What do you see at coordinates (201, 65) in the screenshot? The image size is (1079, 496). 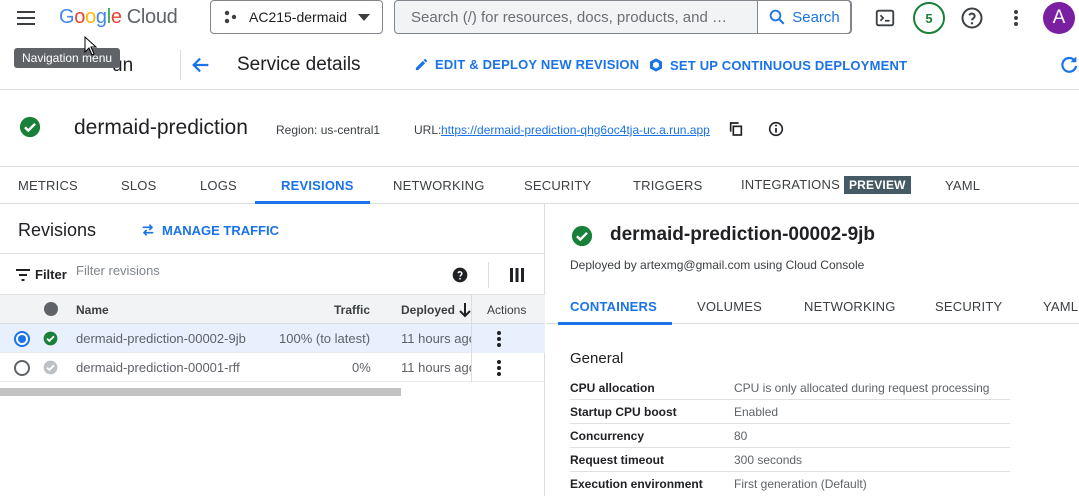 I see `back-arrow-icon` at bounding box center [201, 65].